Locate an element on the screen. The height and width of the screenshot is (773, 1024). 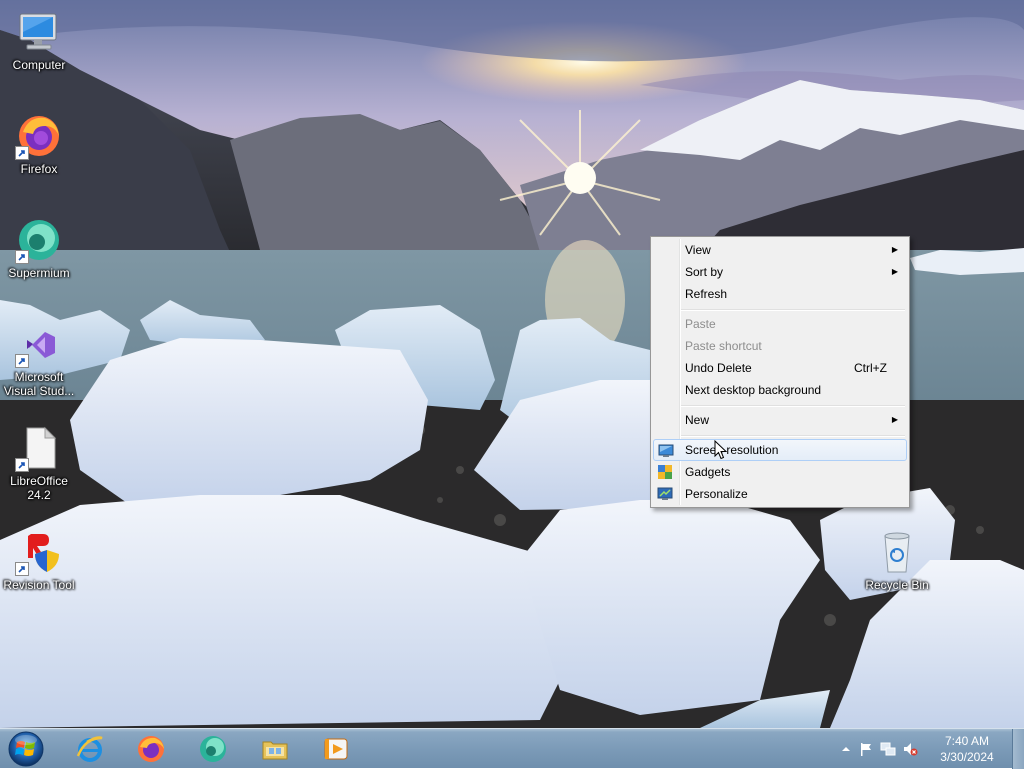
revision-tool-icon is located at coordinates (39, 552).